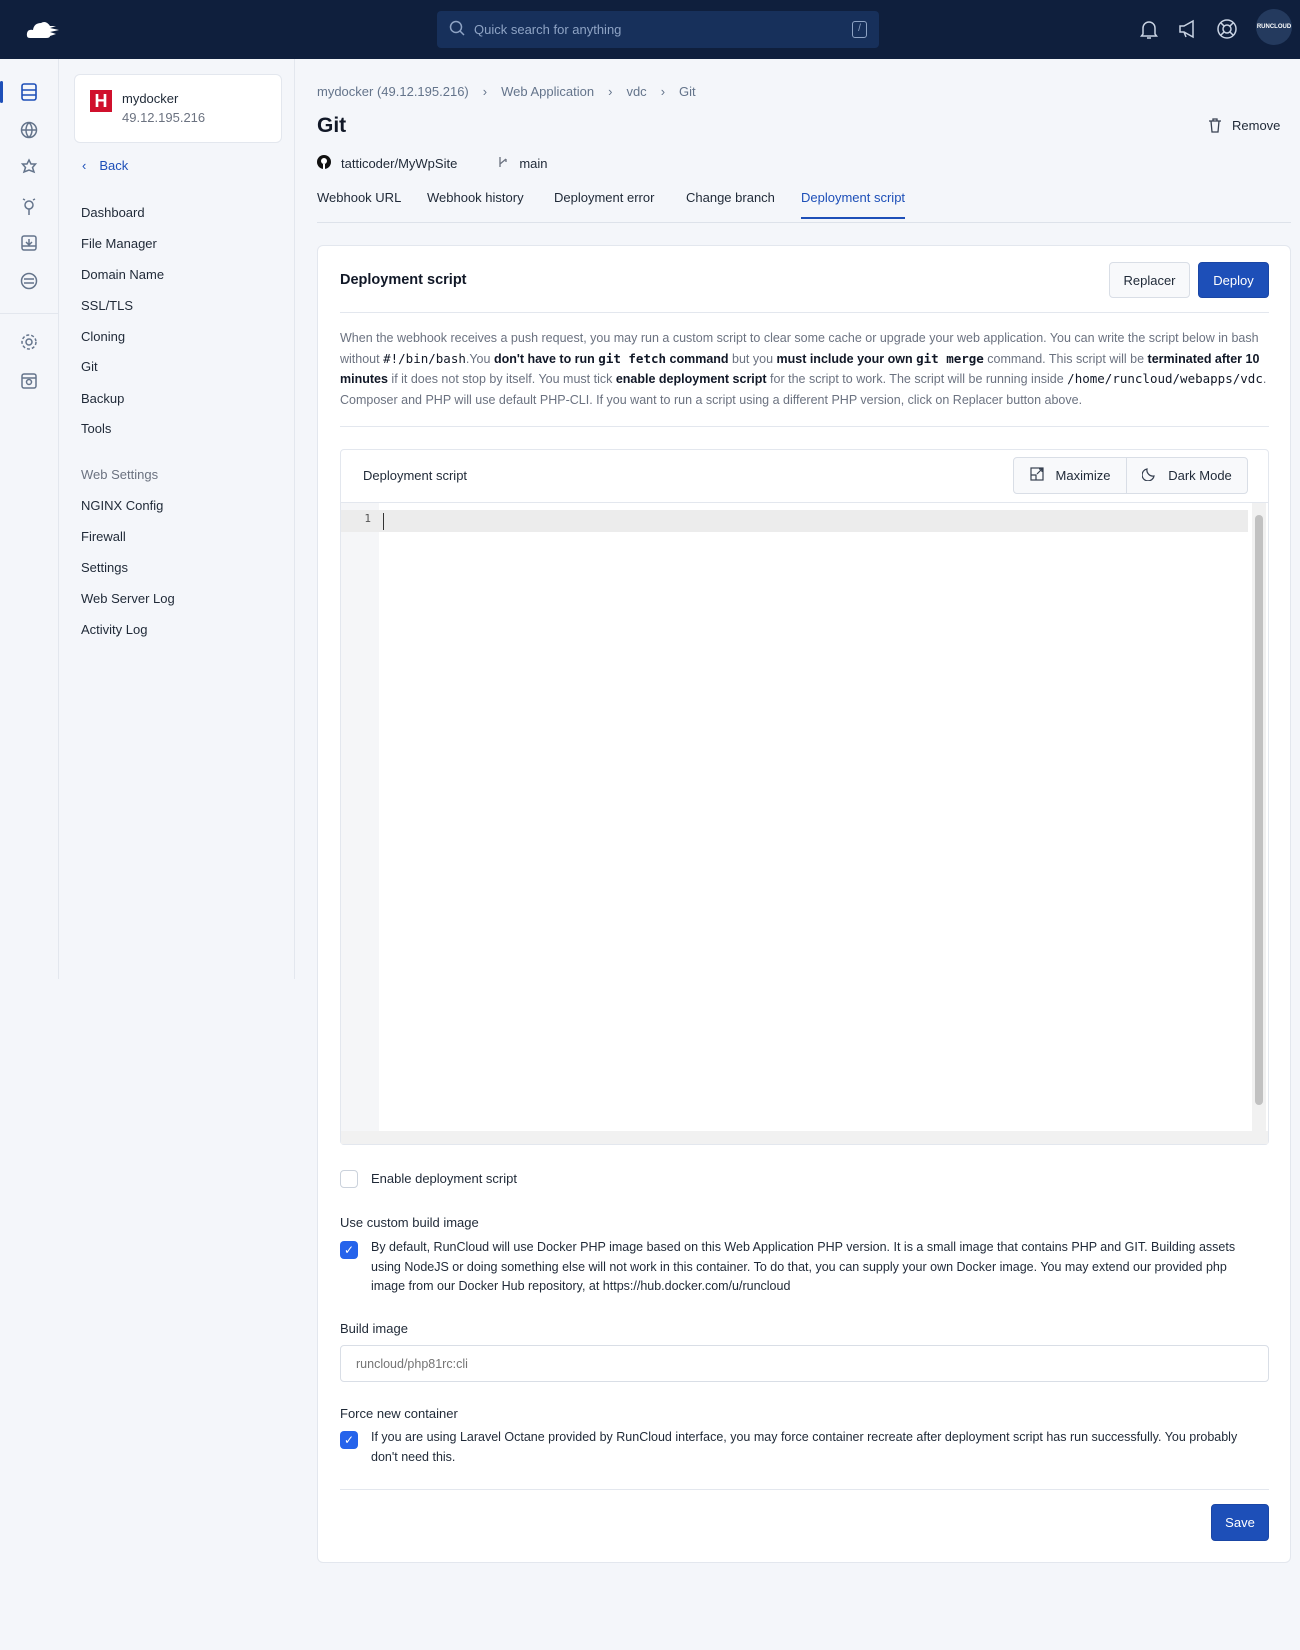 The image size is (1300, 1650). Describe the element at coordinates (1256, 125) in the screenshot. I see `remove-label: Remove` at that location.